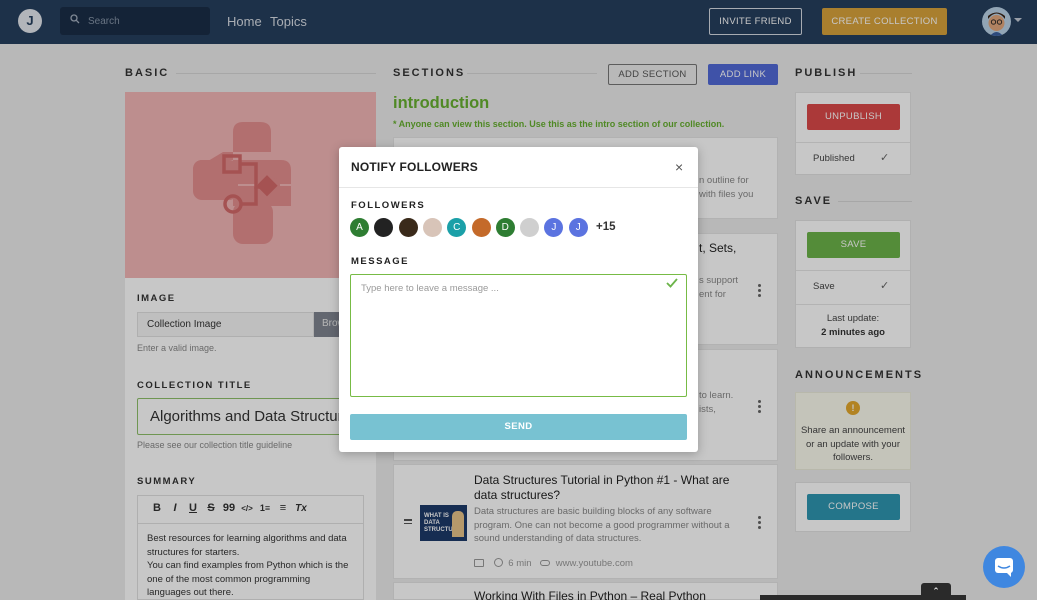  What do you see at coordinates (679, 167) in the screenshot?
I see `close-icon: ×` at bounding box center [679, 167].